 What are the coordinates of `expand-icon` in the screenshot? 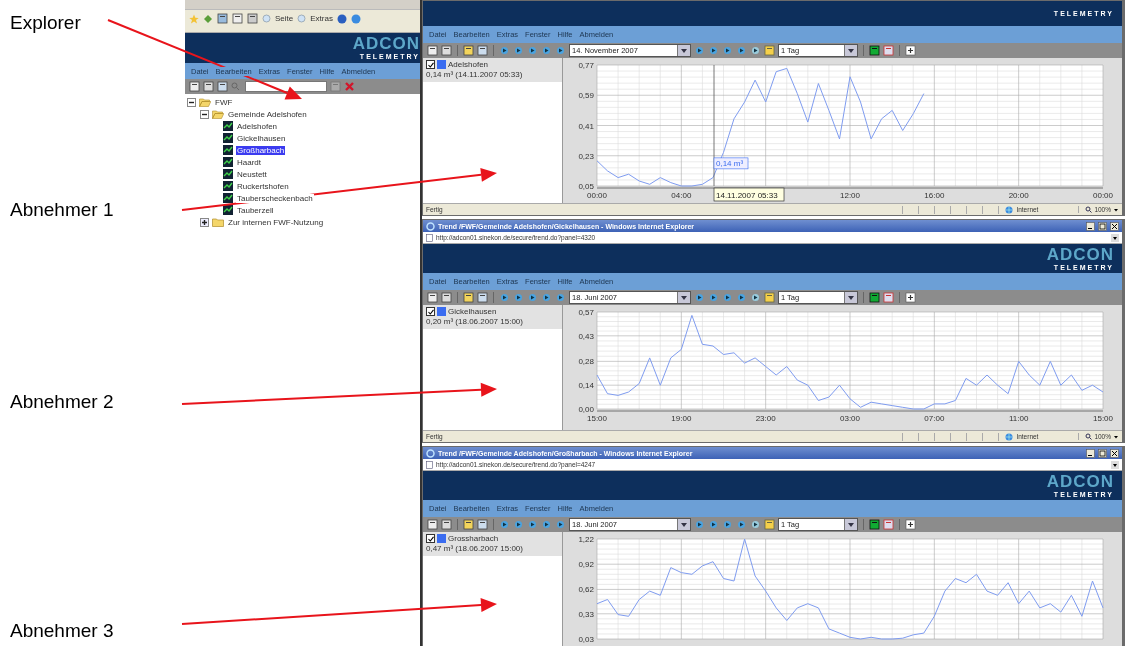 It's located at (204, 222).